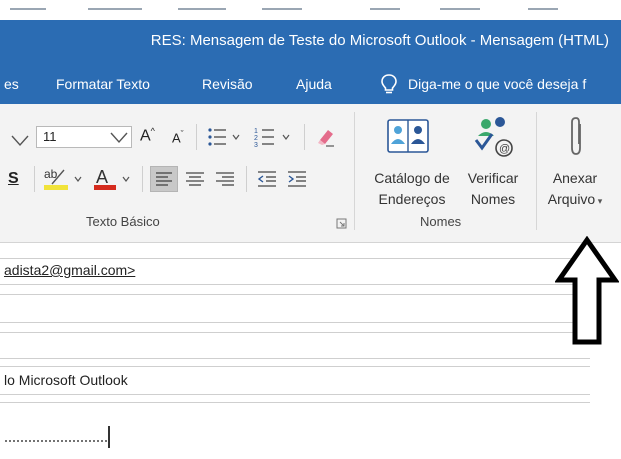  Describe the element at coordinates (276, 137) in the screenshot. I see `numbering-icon: 1 2 3` at that location.